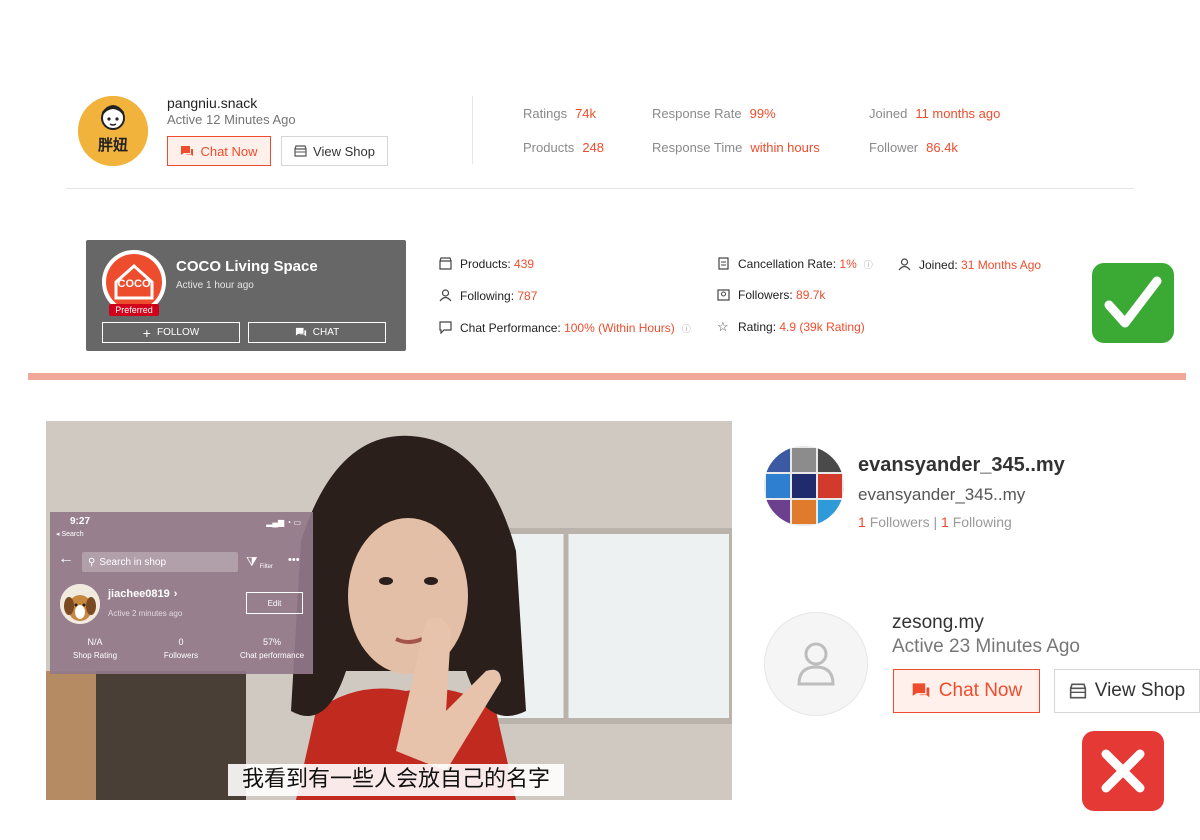  I want to click on stat-chat-performance: Chat Performance: 100% (Within Hours) ⓘ, so click(565, 328).